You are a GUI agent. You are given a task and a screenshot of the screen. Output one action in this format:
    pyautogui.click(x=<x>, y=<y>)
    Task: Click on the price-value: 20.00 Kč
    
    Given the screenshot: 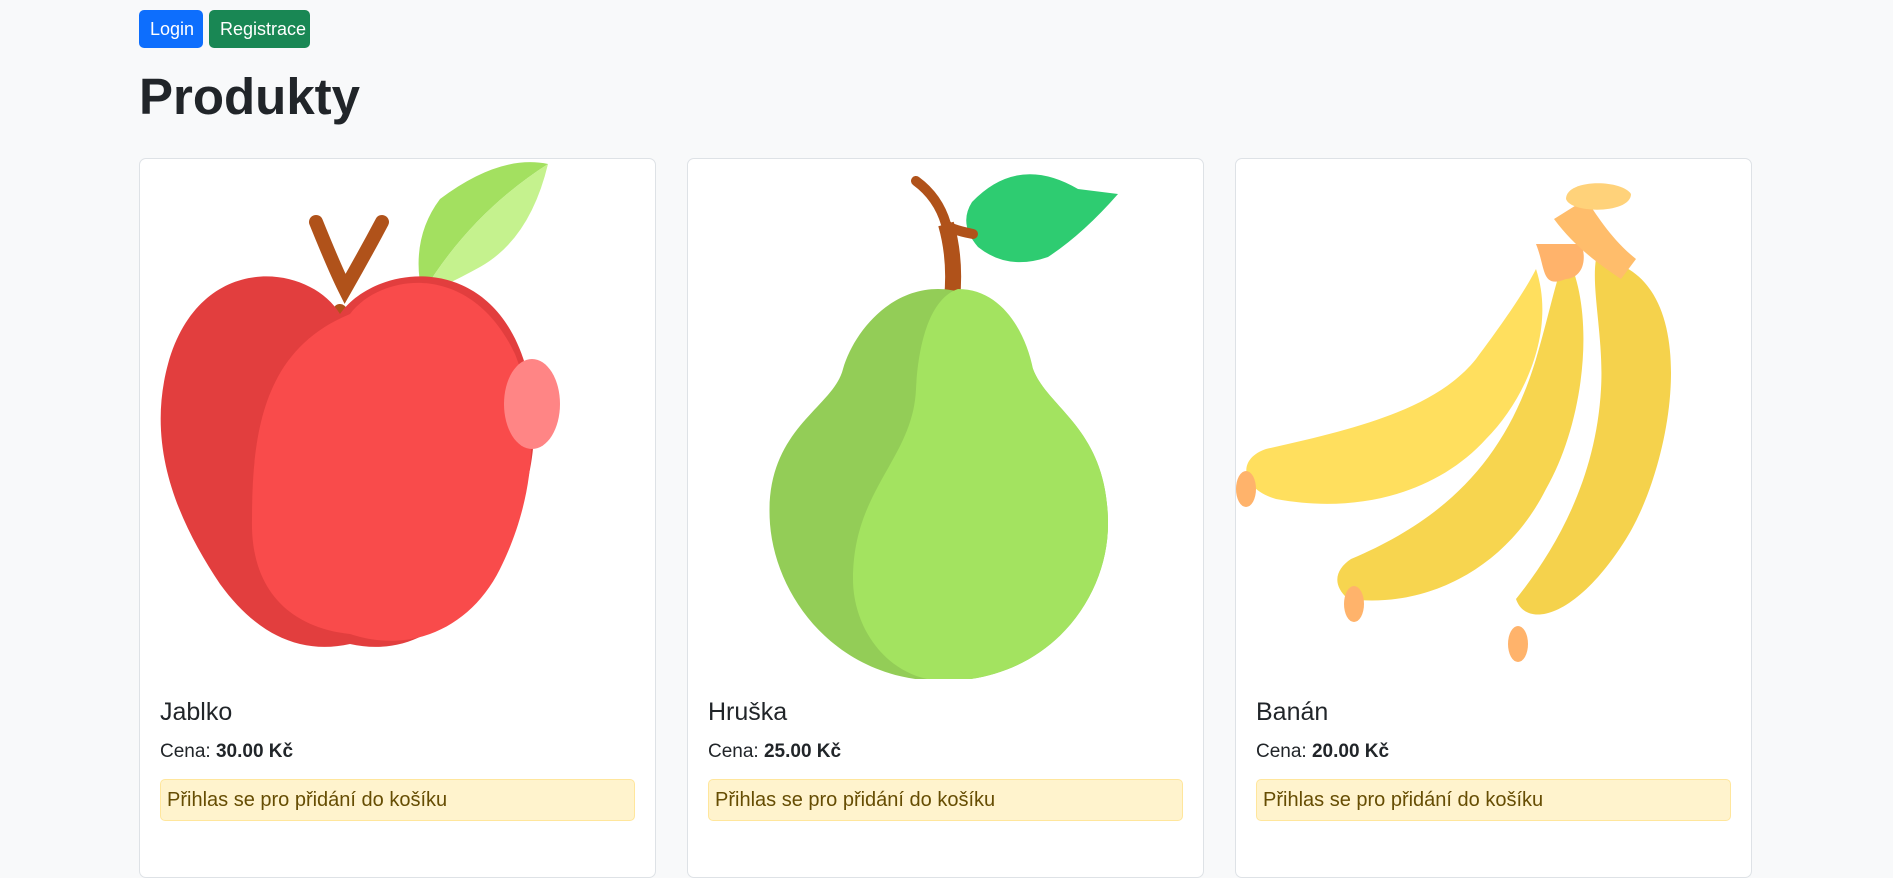 What is the action you would take?
    pyautogui.click(x=1350, y=751)
    